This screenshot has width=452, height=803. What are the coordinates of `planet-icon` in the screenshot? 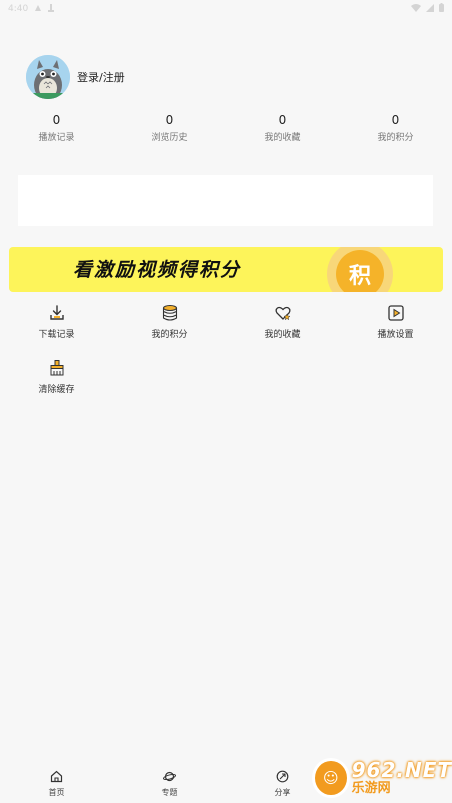 It's located at (169, 776).